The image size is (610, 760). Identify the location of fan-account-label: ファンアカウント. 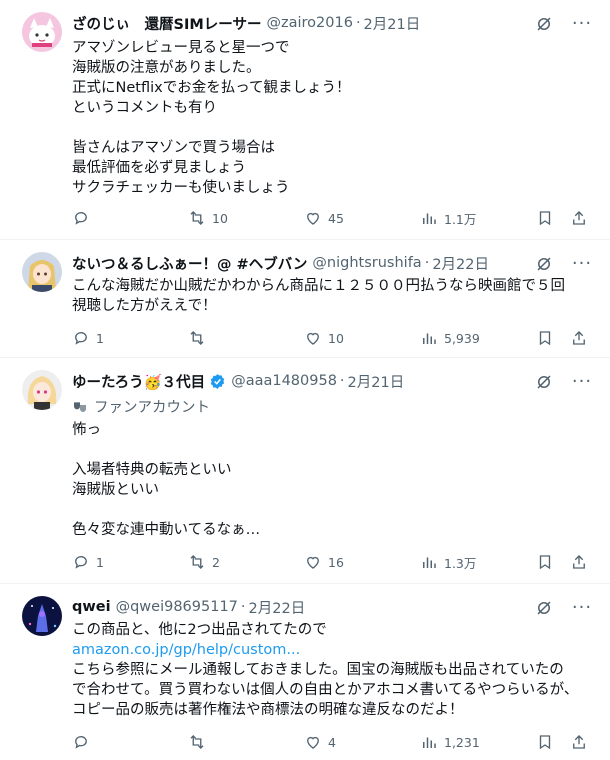
(152, 408).